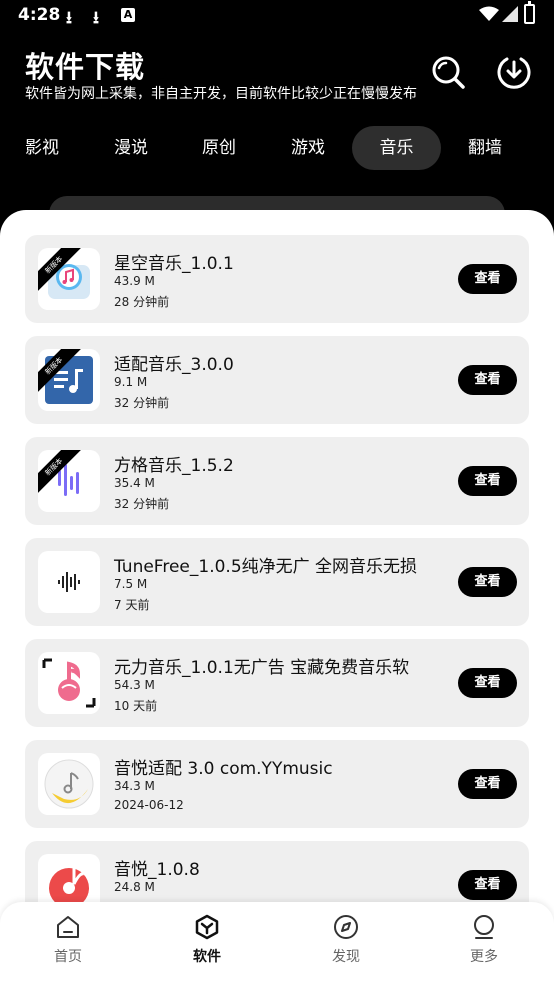 This screenshot has height=984, width=554. I want to click on page-title: 软件下载, so click(85, 67).